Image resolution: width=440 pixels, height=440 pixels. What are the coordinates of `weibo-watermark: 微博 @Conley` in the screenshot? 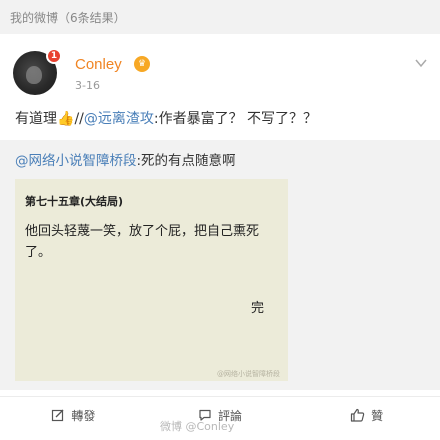 It's located at (197, 426).